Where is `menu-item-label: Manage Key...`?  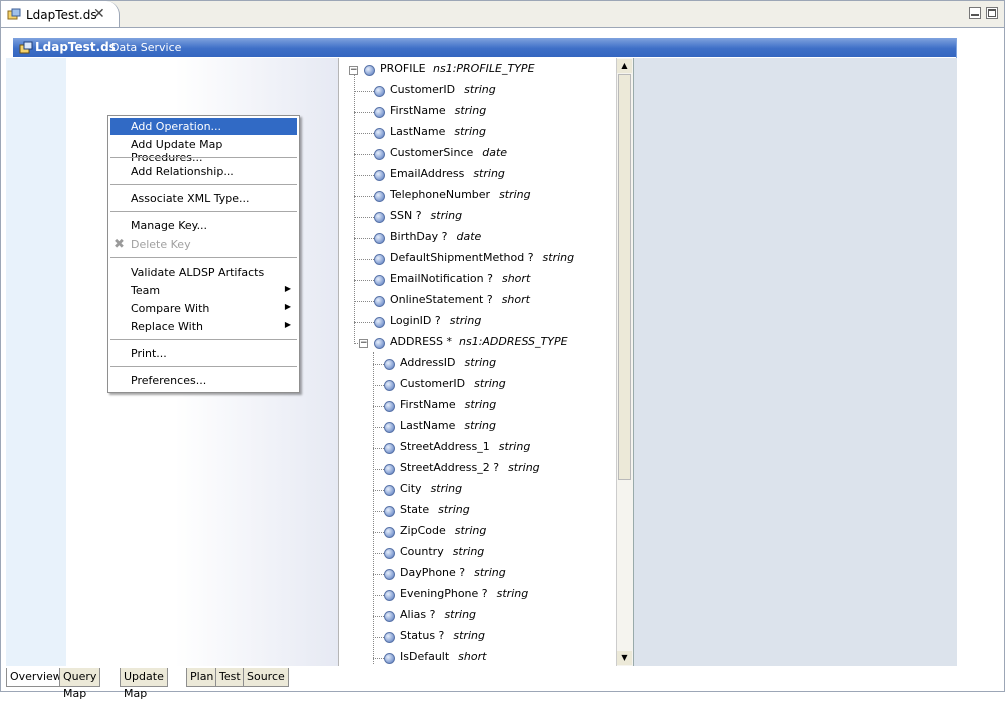
menu-item-label: Manage Key... is located at coordinates (169, 225).